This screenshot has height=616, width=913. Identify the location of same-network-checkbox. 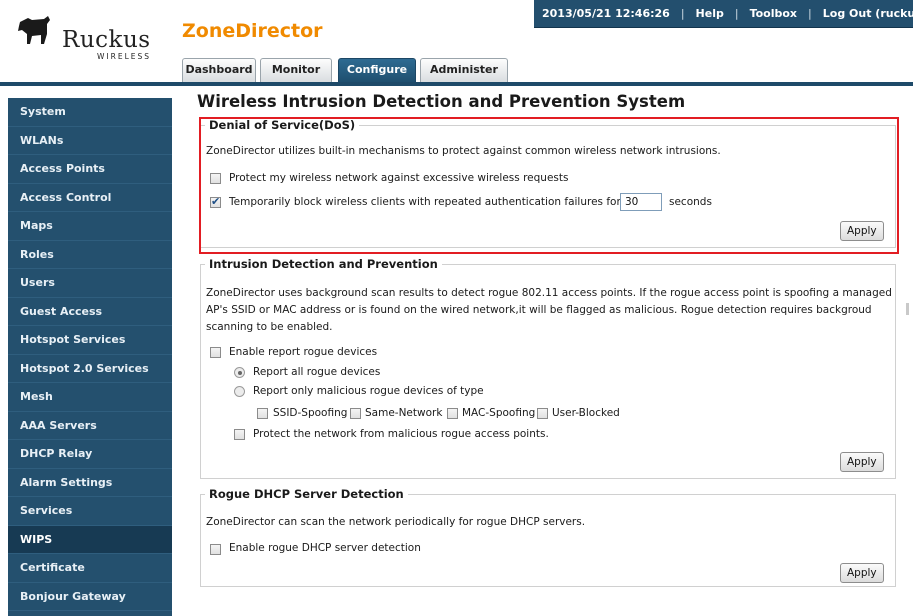
(355, 413).